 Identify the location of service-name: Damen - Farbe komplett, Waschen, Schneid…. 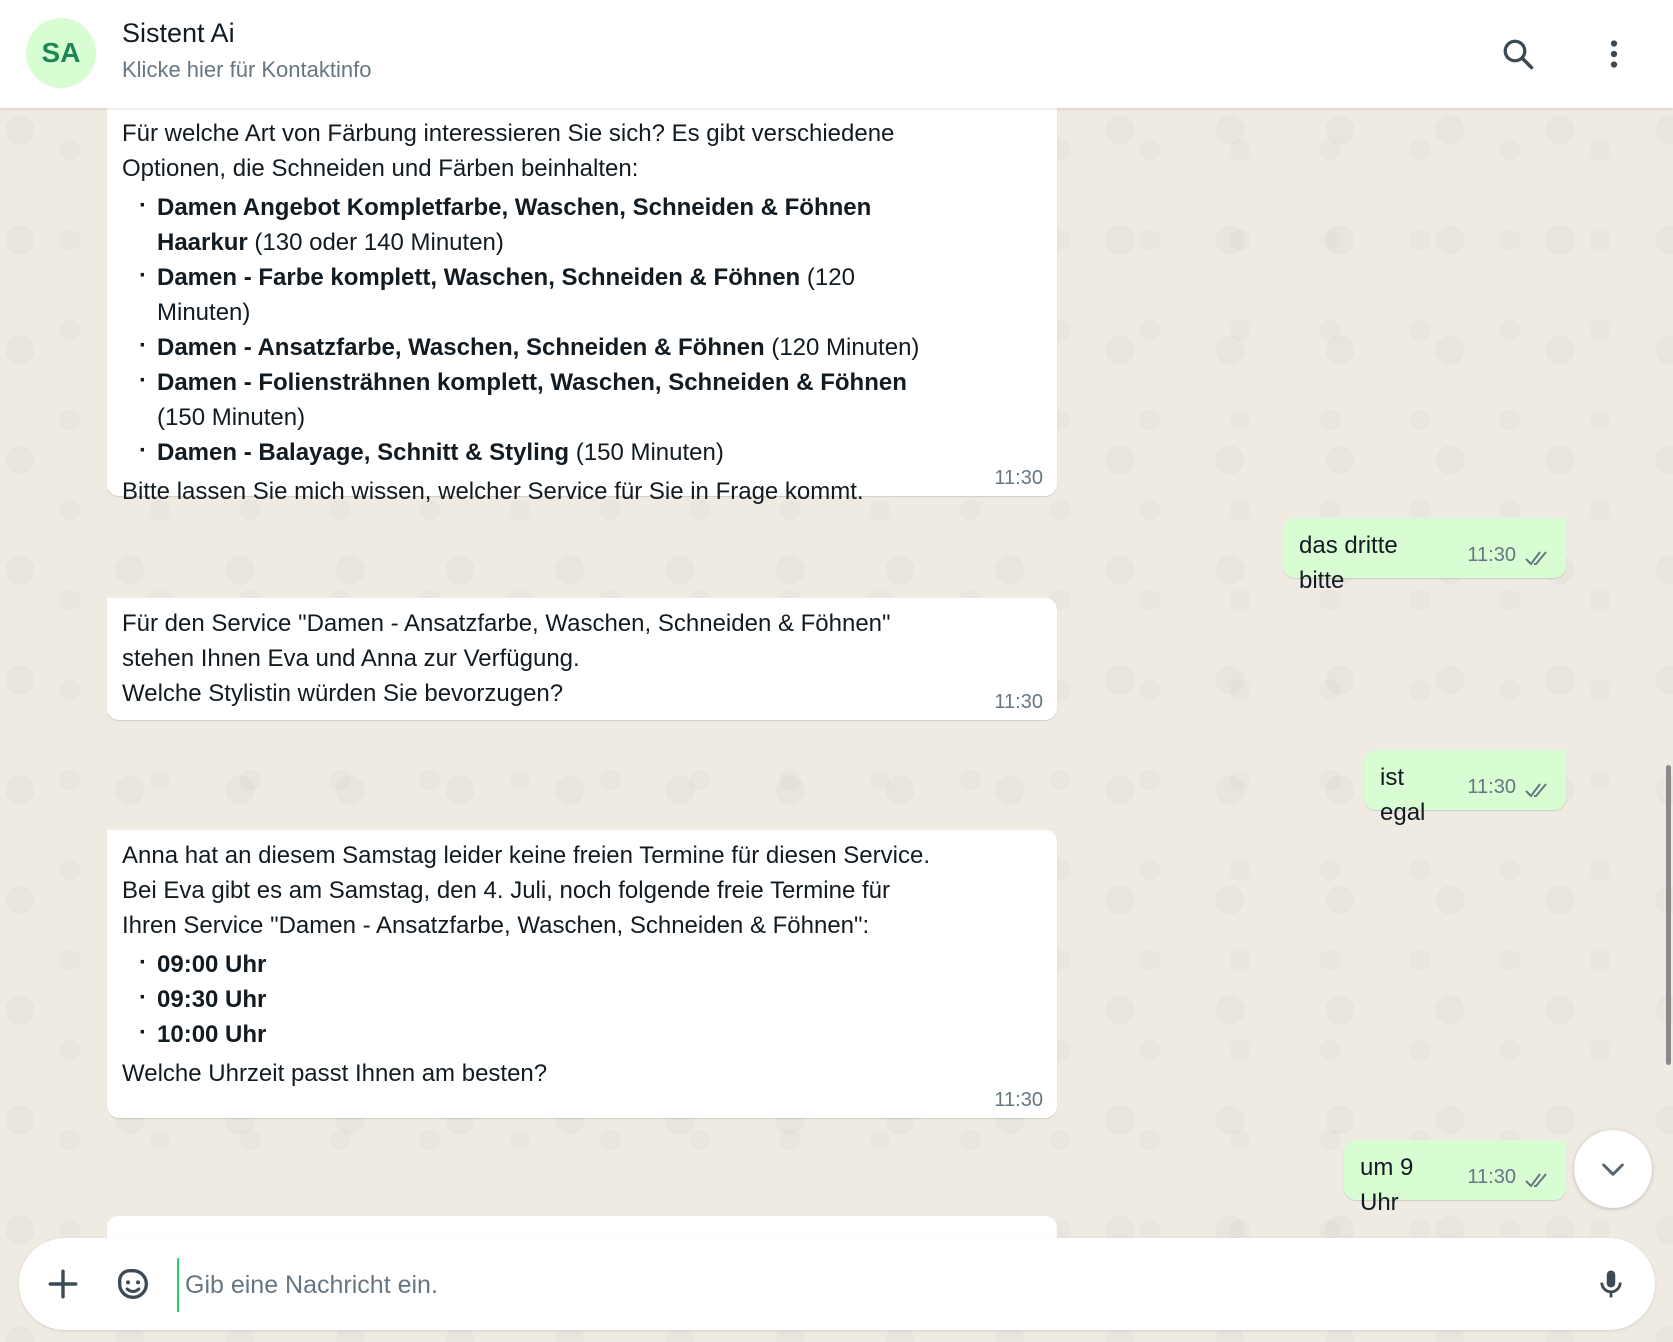
(479, 277).